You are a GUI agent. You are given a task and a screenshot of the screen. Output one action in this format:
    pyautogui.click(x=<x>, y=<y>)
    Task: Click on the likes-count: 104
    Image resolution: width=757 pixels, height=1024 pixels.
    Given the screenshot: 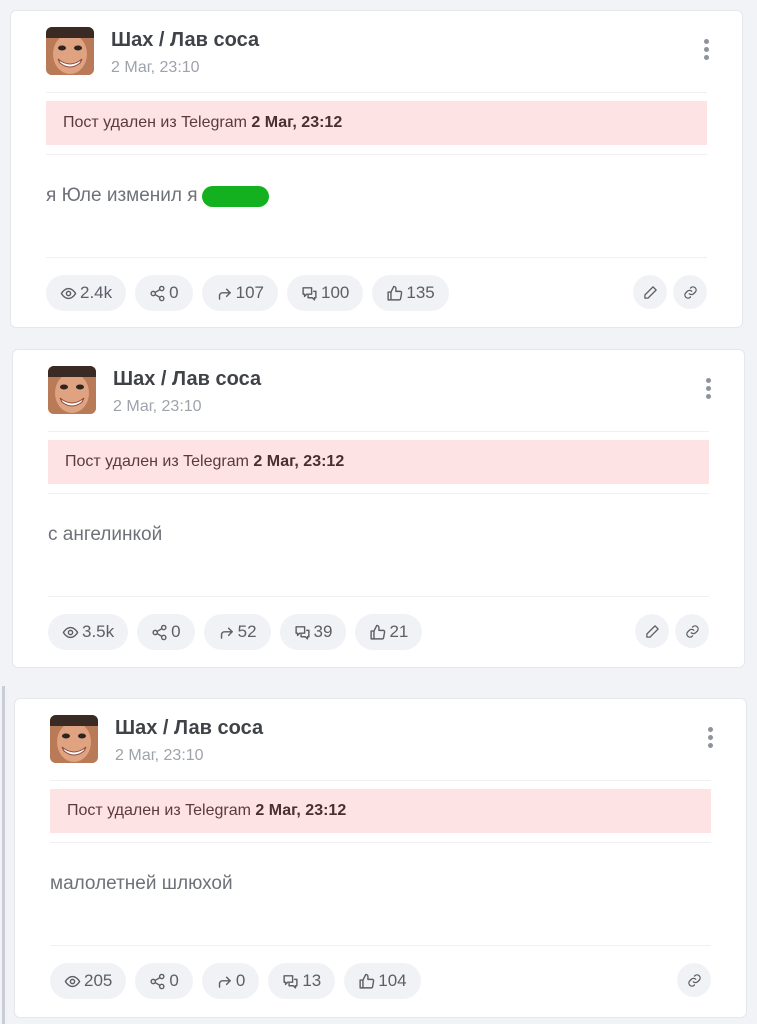 What is the action you would take?
    pyautogui.click(x=392, y=980)
    